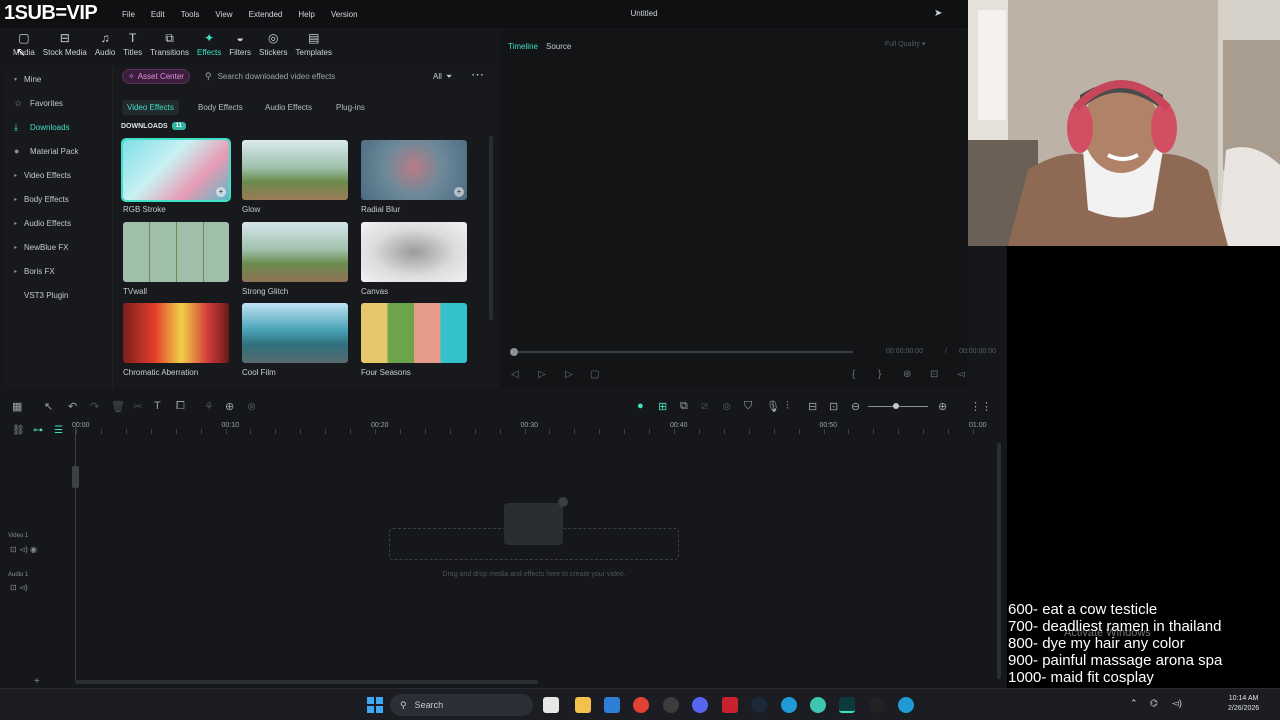 The image size is (1280, 720). Describe the element at coordinates (56, 127) in the screenshot. I see `sidebar-item-downloads: ⤓ Downloads` at that location.